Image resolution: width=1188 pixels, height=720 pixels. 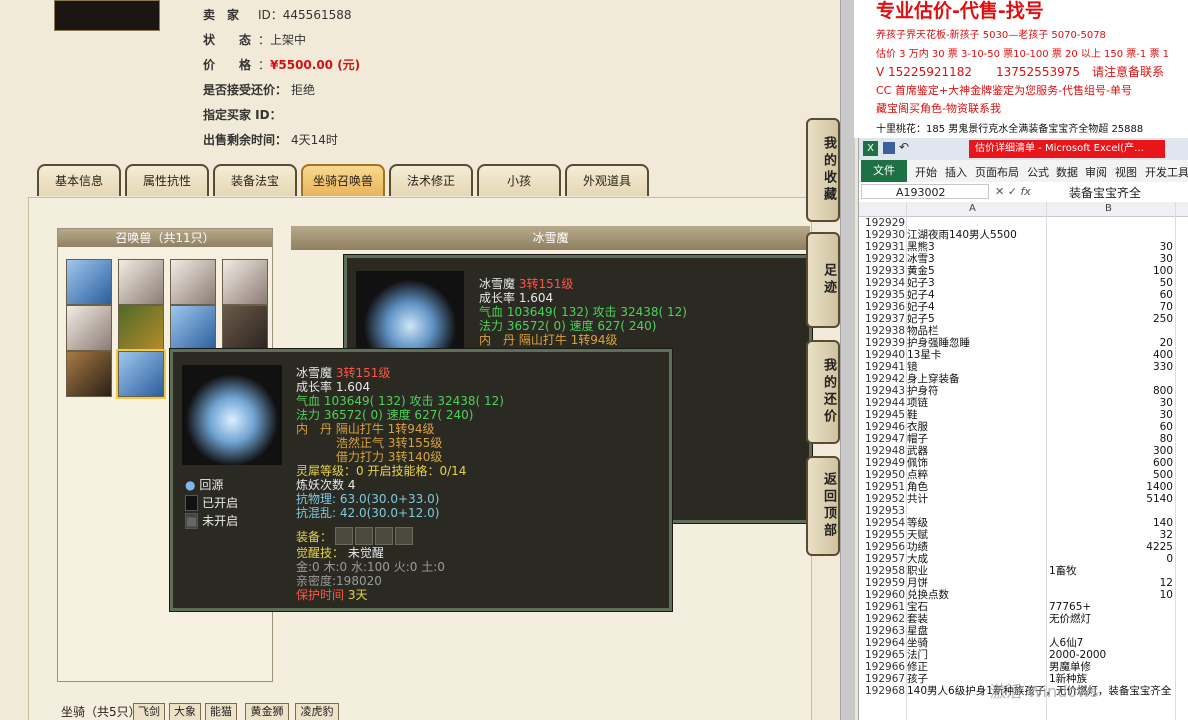 I want to click on table-row: 192935 妃子4 60, so click(x=1023, y=295).